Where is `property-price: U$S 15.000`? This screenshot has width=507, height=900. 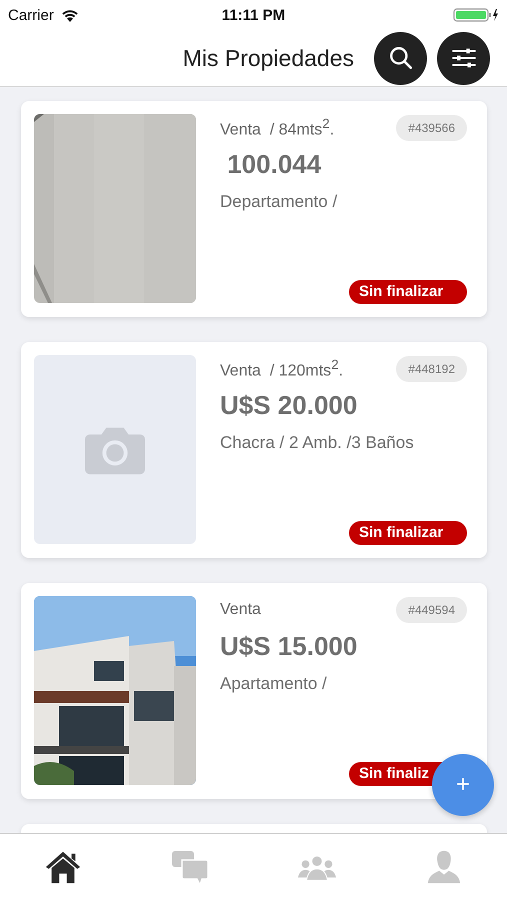 property-price: U$S 15.000 is located at coordinates (289, 646).